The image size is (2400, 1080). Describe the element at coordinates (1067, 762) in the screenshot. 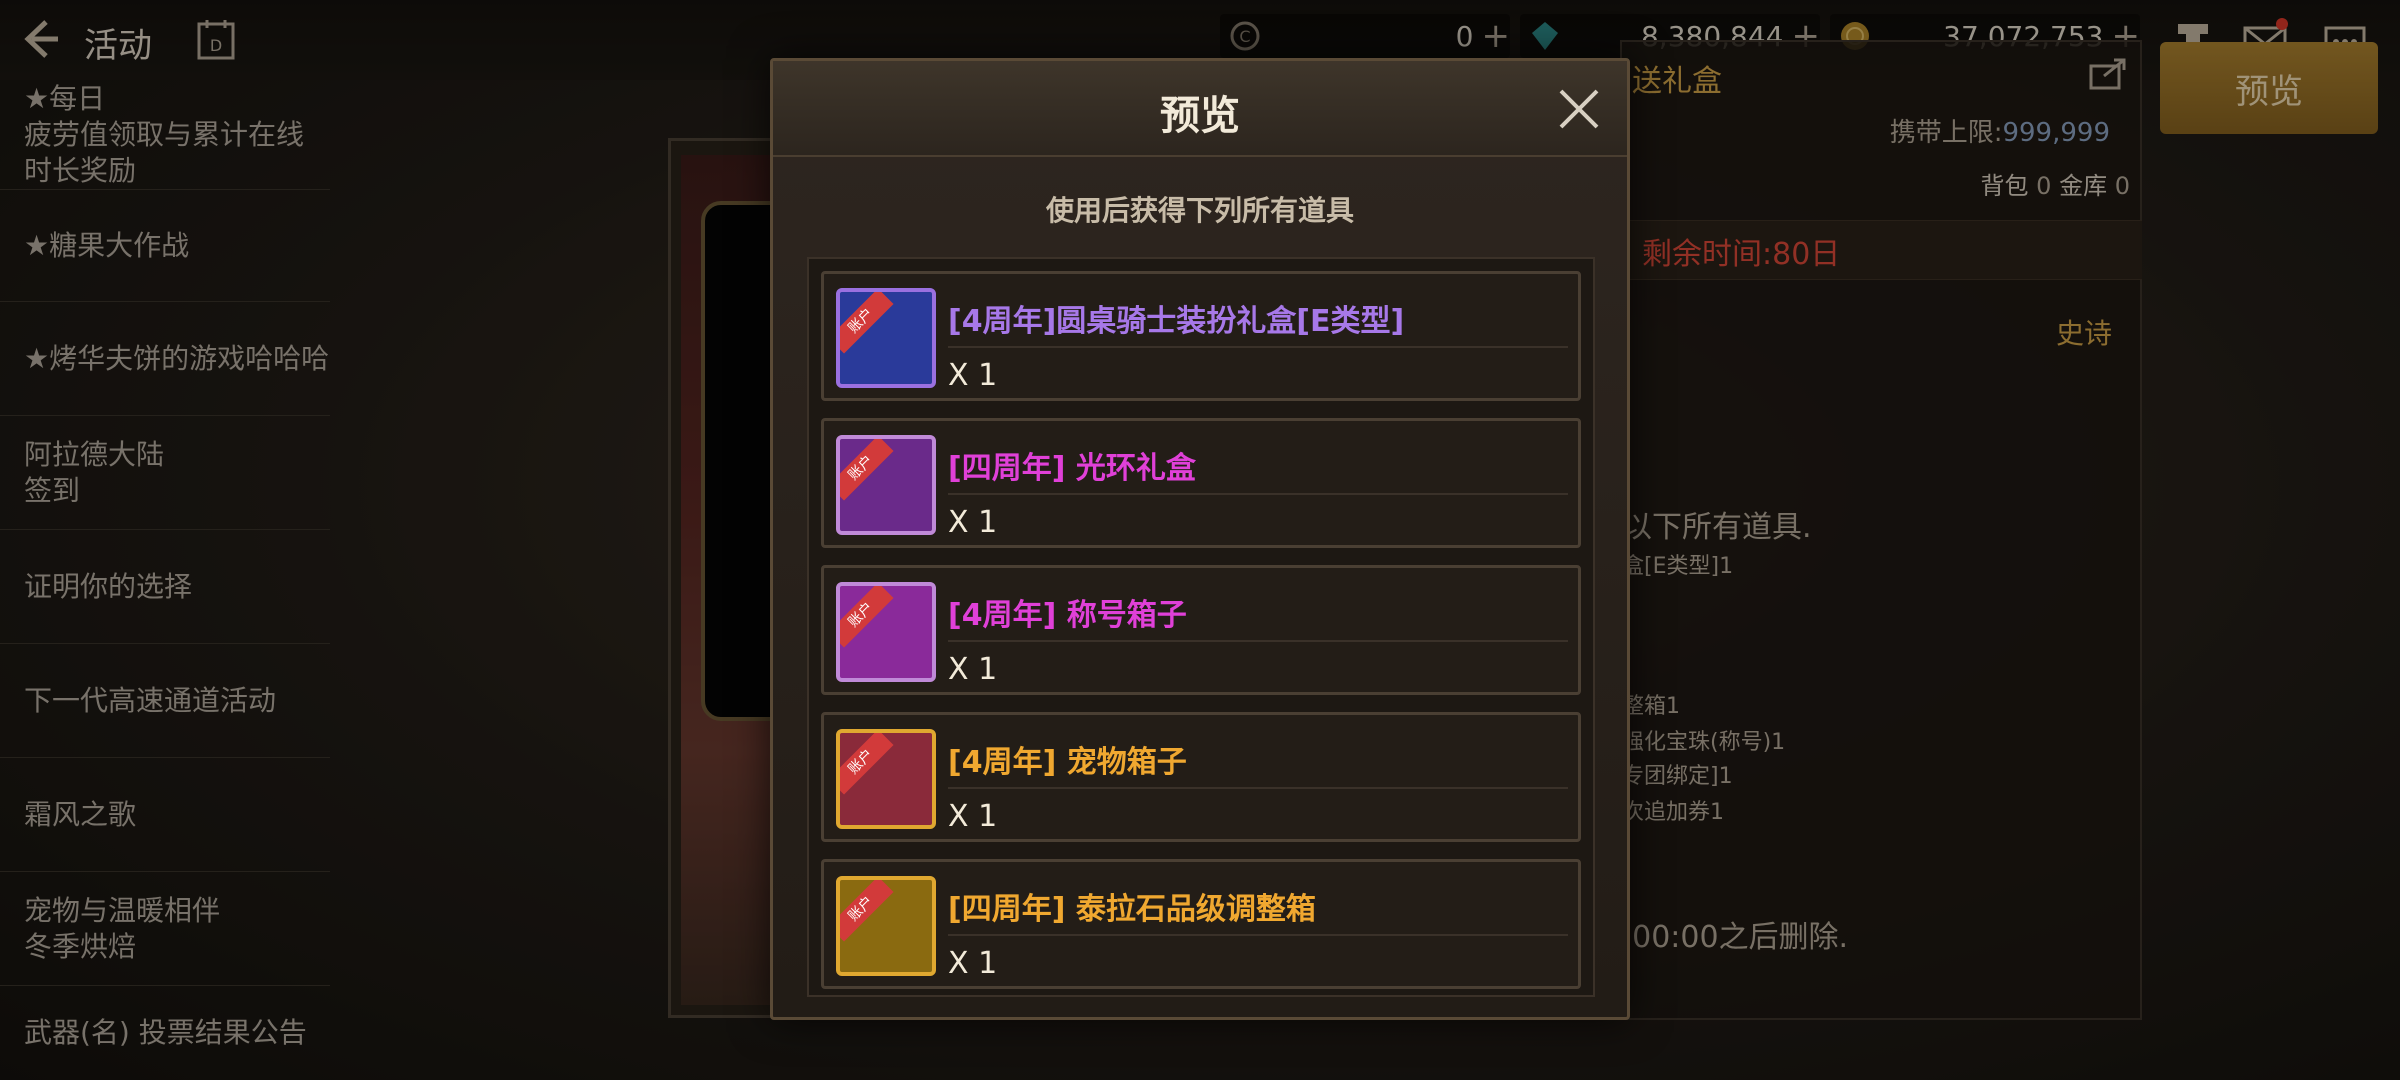

I see `reward-name: [4周年] 宠物箱子` at that location.